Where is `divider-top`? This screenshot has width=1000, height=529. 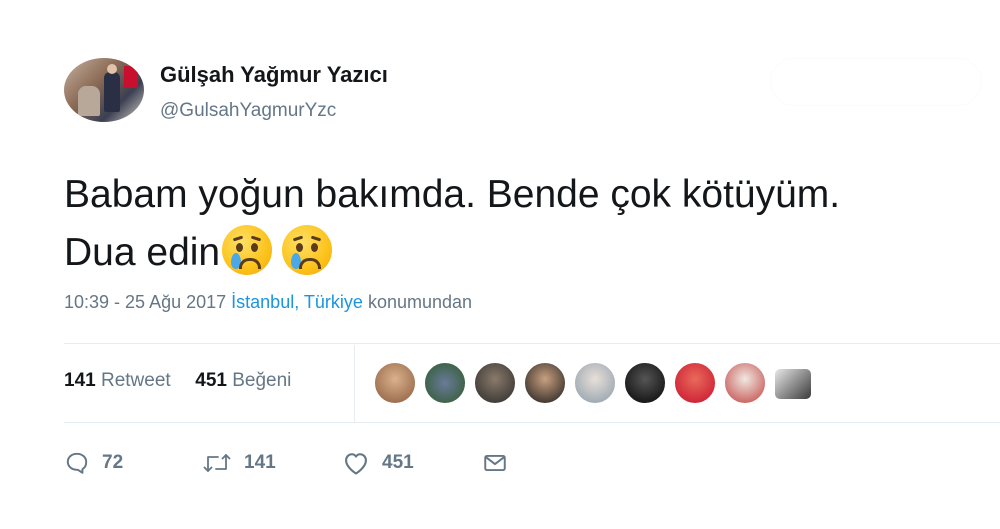 divider-top is located at coordinates (532, 343).